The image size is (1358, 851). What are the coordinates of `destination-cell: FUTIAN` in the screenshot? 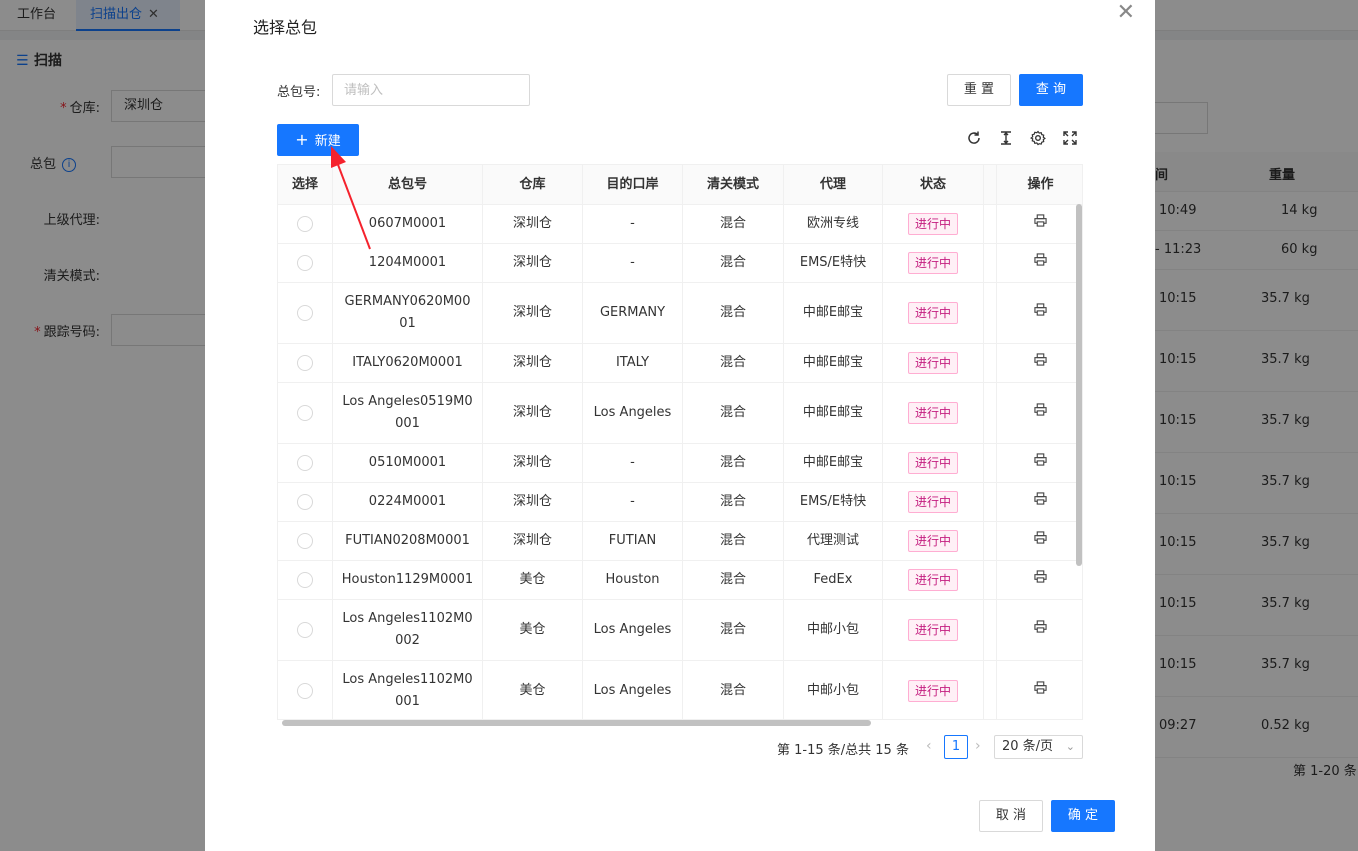 It's located at (633, 541).